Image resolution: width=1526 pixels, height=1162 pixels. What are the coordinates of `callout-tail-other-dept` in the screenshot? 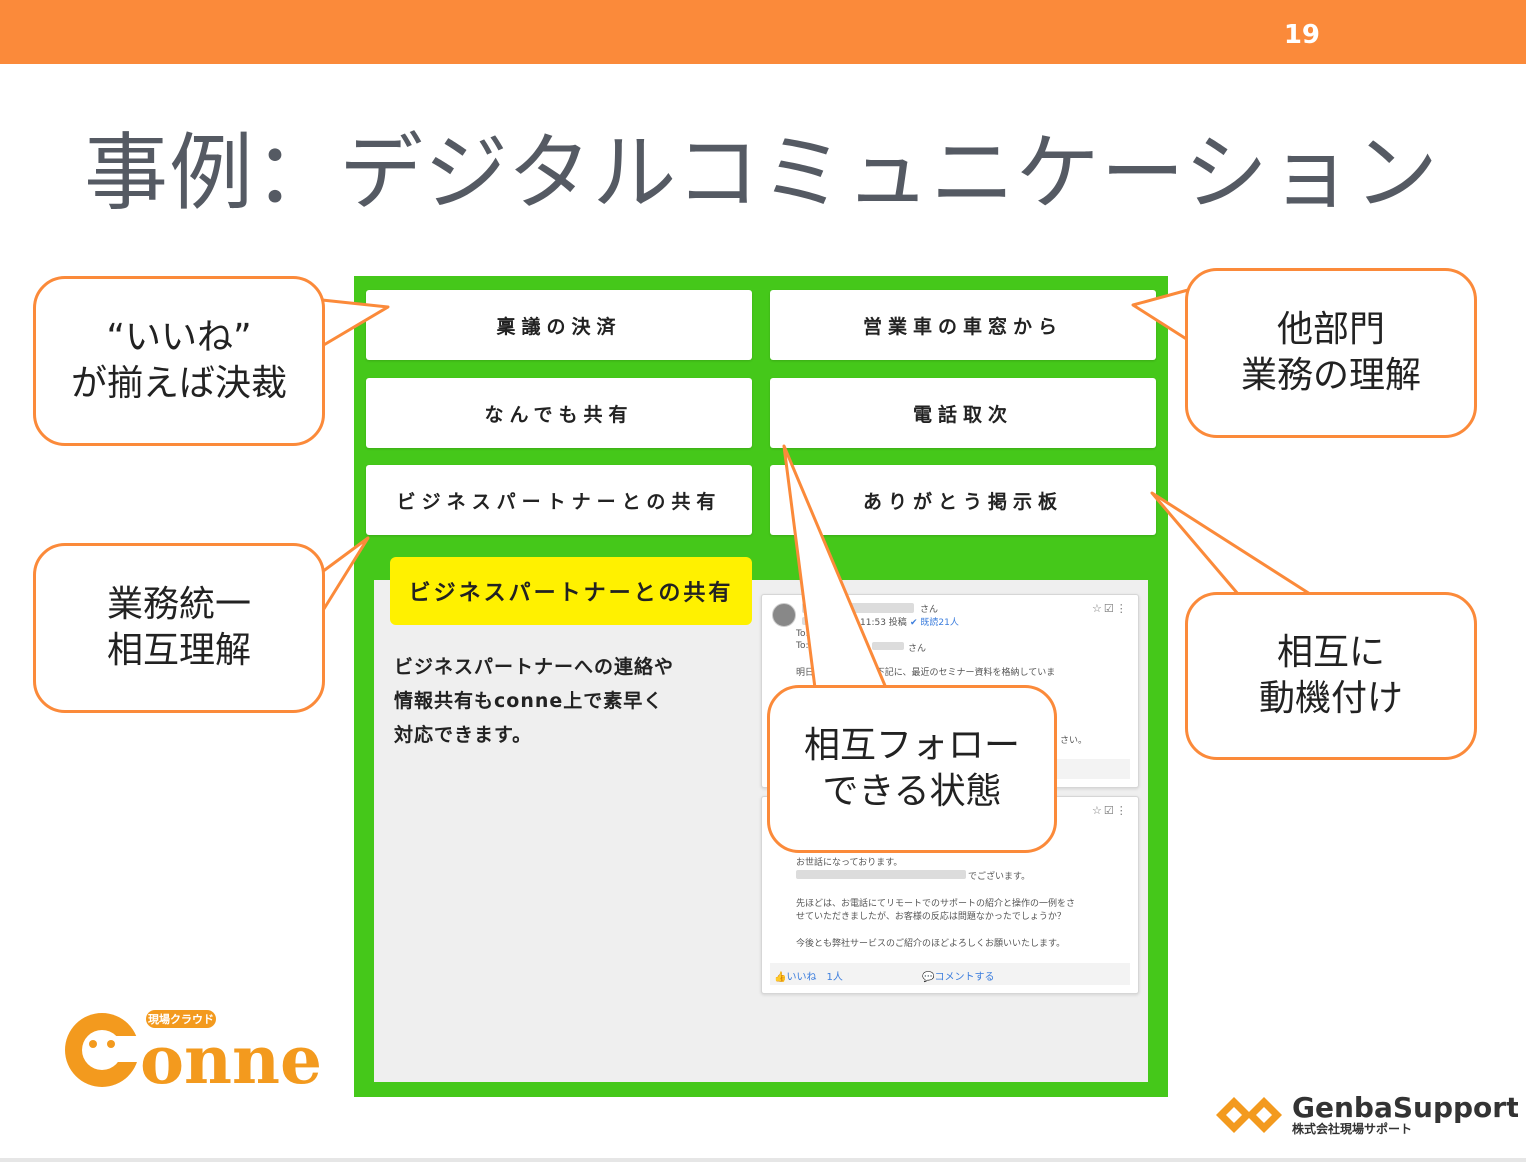 It's located at (1160, 315).